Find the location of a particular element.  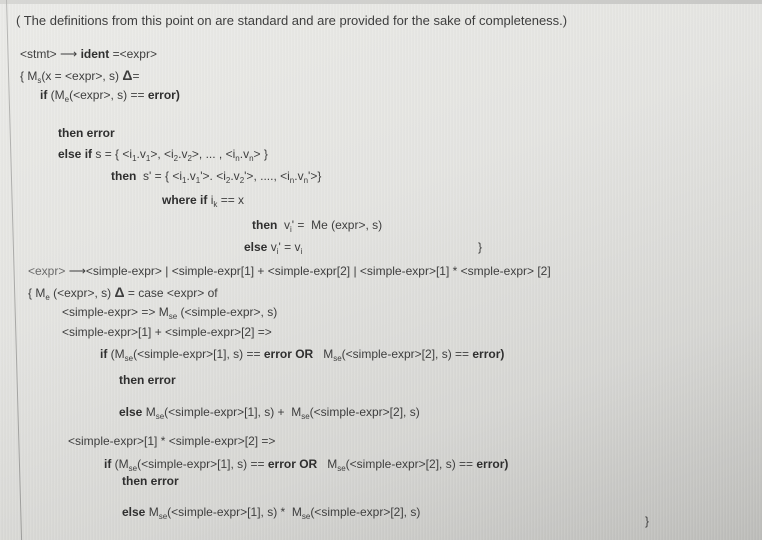

case-simple-expr: <simple-expr> => Mse (<simple-expr>, s) is located at coordinates (170, 313).